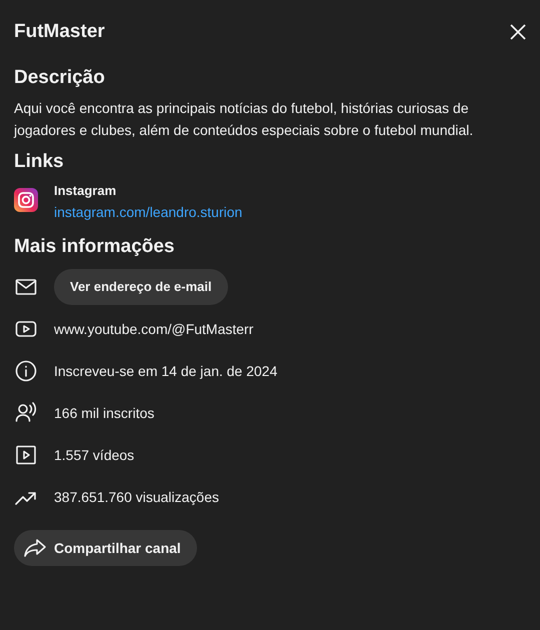 The height and width of the screenshot is (630, 540). What do you see at coordinates (26, 200) in the screenshot?
I see `camera-logo-icon` at bounding box center [26, 200].